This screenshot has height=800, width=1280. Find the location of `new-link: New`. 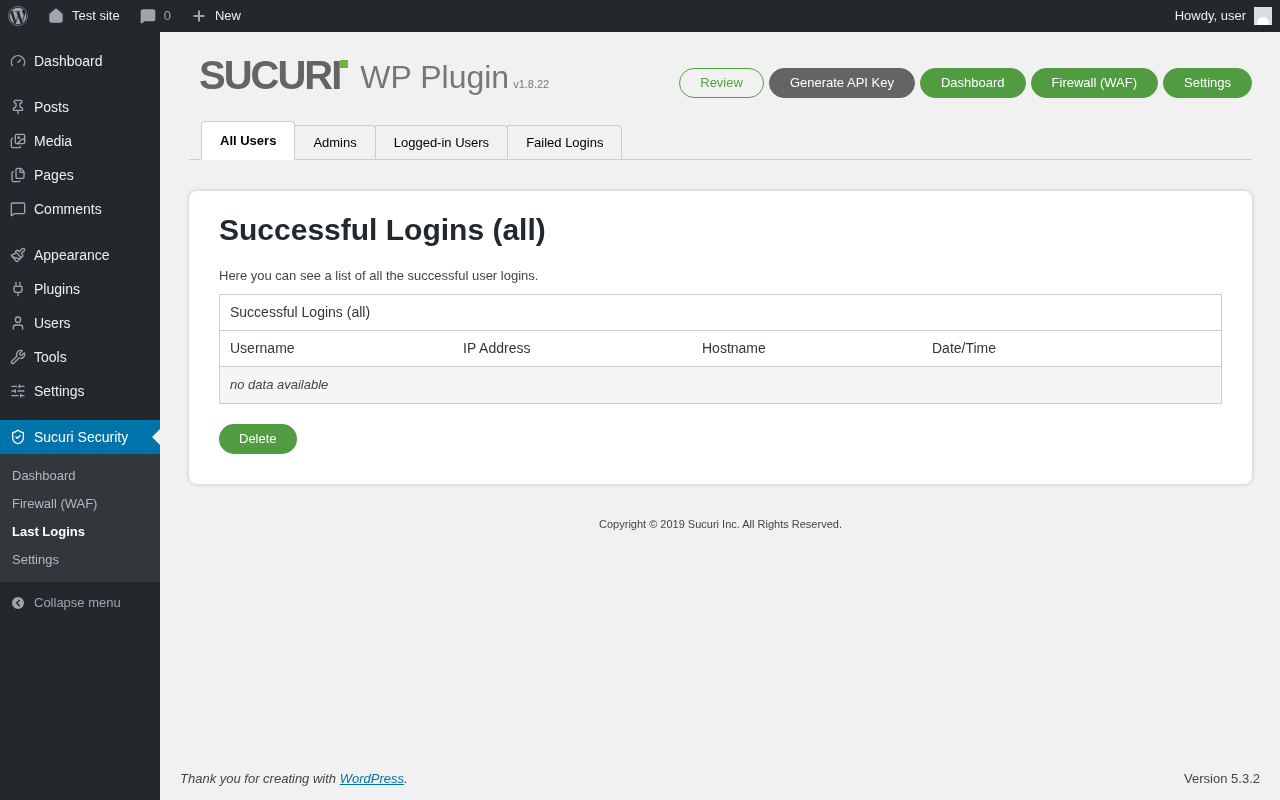

new-link: New is located at coordinates (227, 16).